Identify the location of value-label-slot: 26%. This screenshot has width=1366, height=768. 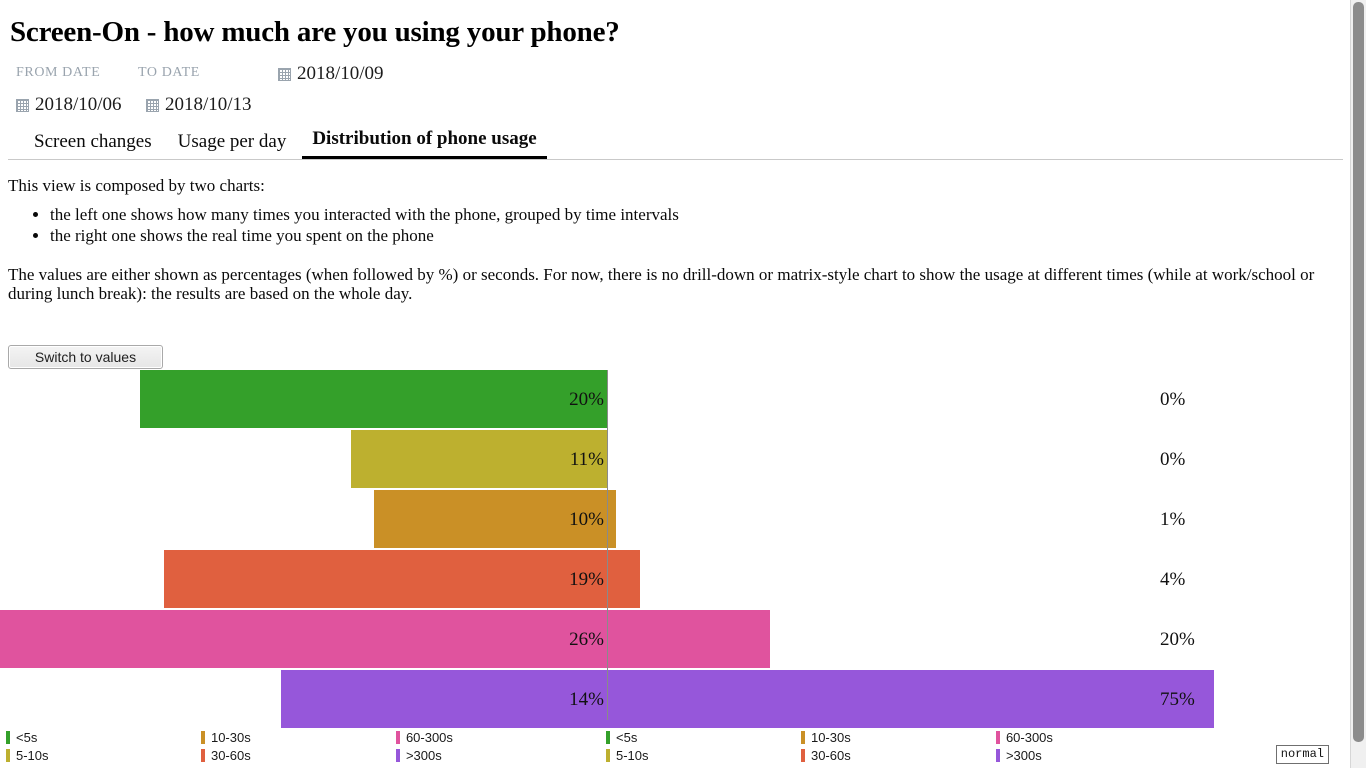
(580, 640).